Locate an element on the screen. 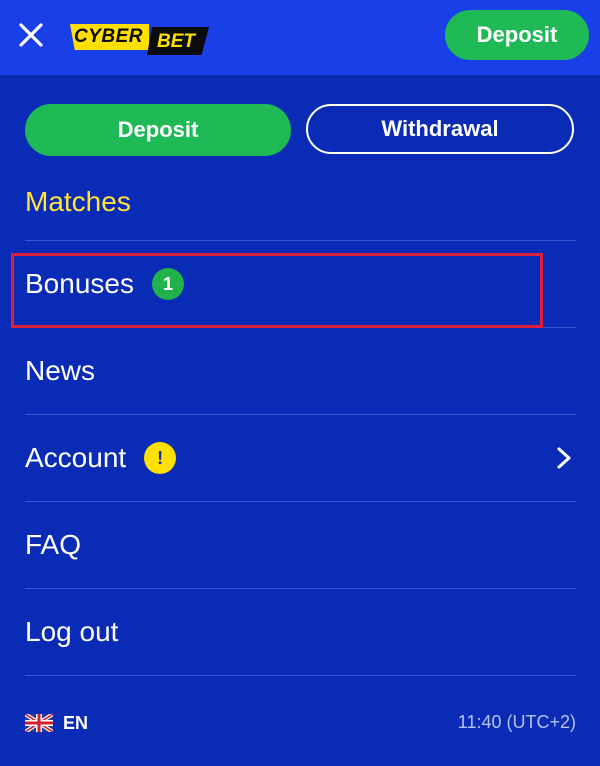  chevron-right-icon is located at coordinates (564, 458).